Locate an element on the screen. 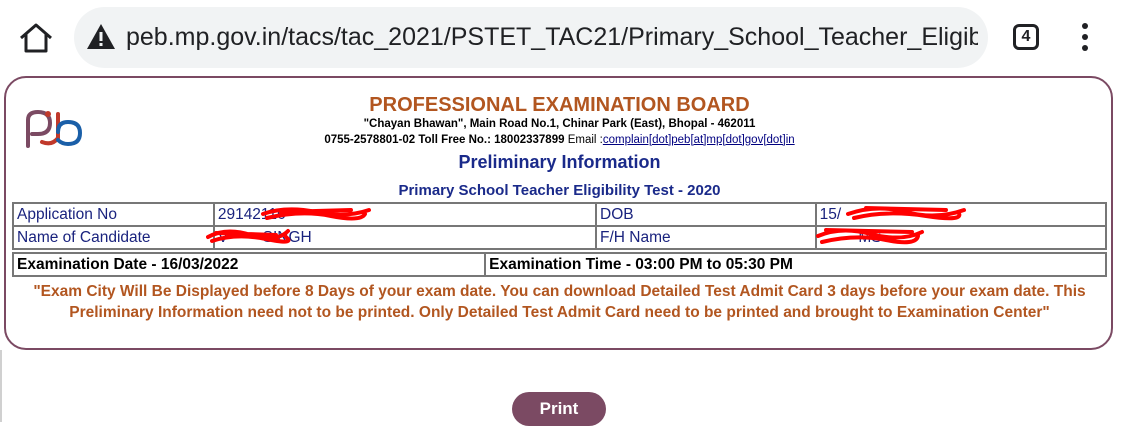  home-icon is located at coordinates (36, 38).